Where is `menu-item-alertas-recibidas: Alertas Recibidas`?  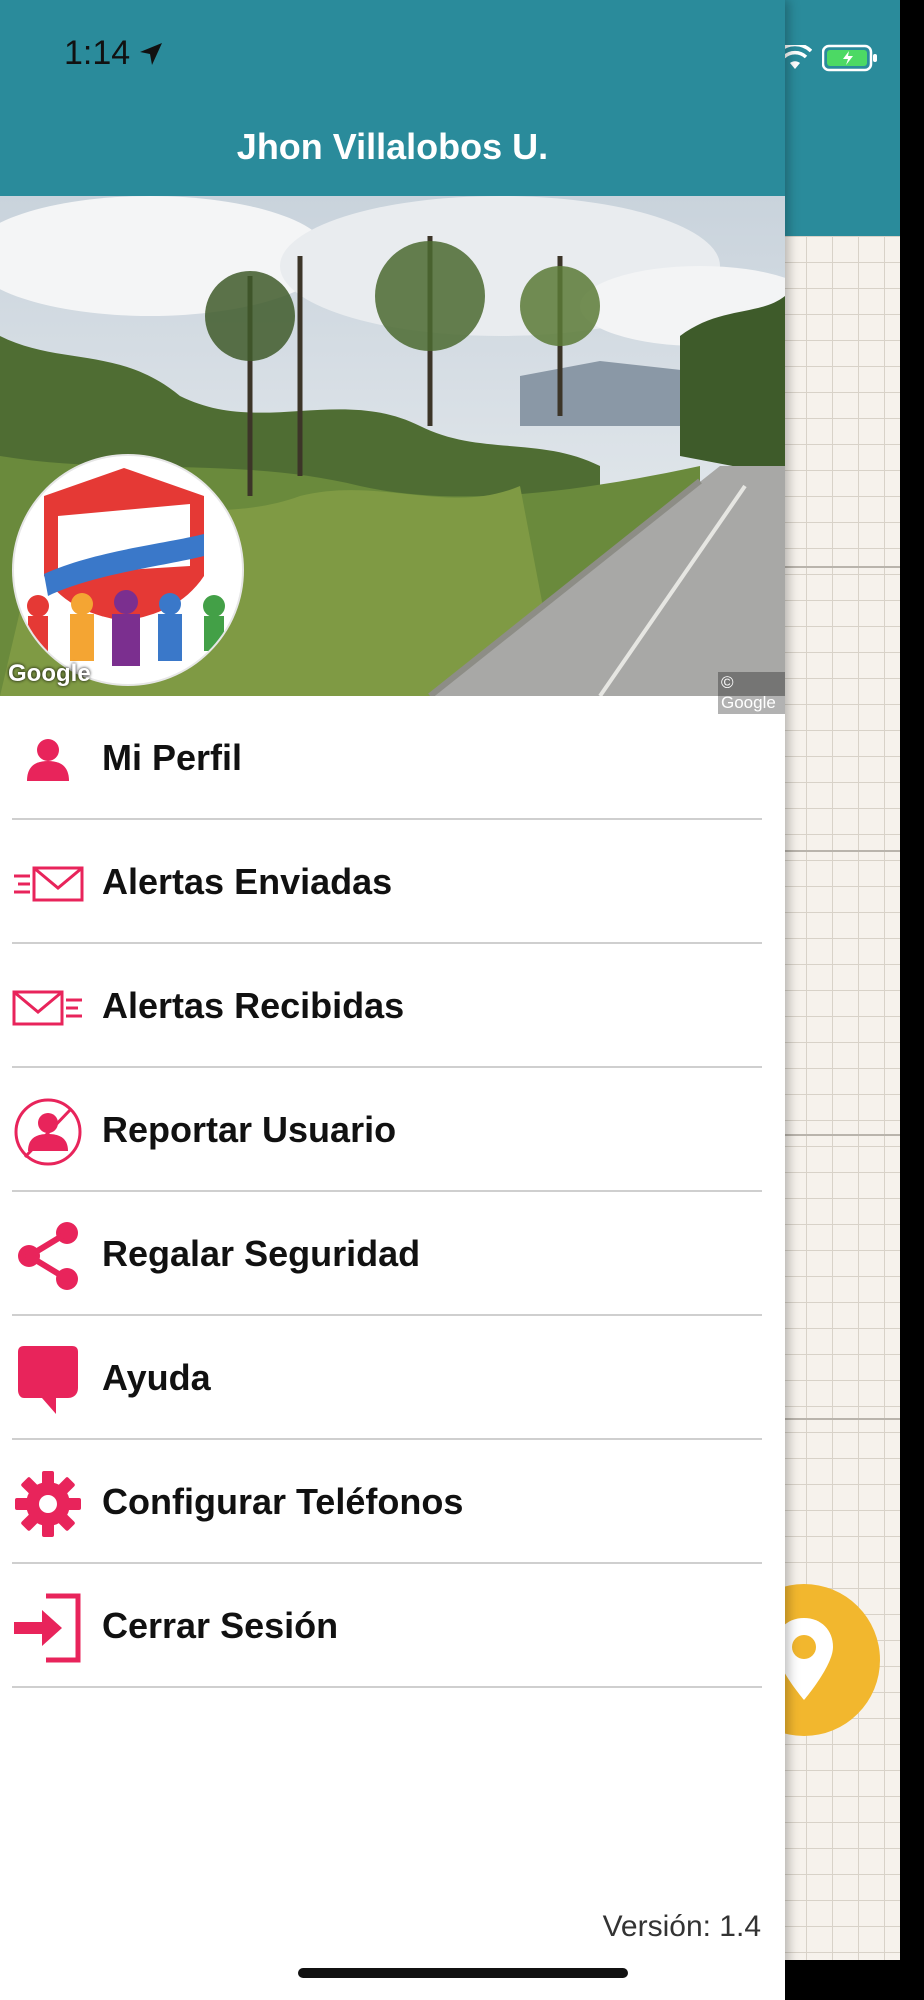
menu-item-alertas-recibidas: Alertas Recibidas is located at coordinates (392, 1006).